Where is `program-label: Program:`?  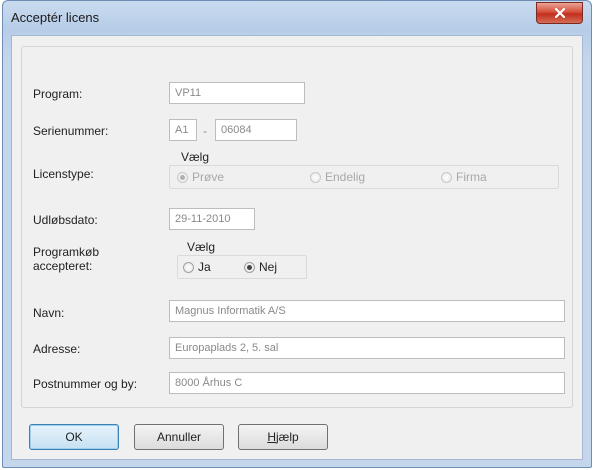 program-label: Program: is located at coordinates (58, 94).